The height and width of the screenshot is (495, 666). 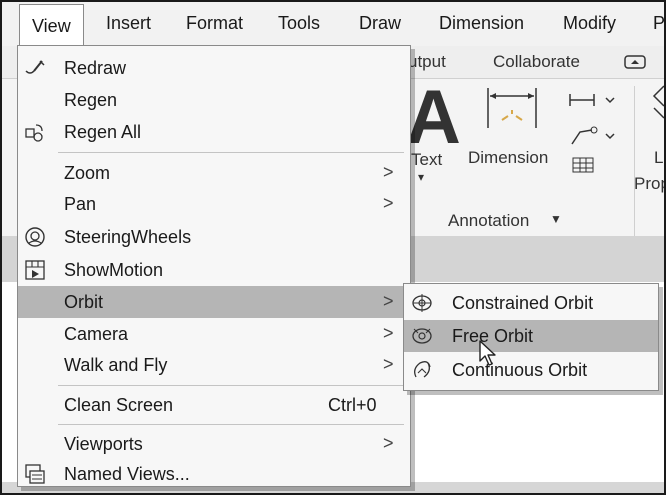 What do you see at coordinates (87, 173) in the screenshot?
I see `menu-item-label: Zoom` at bounding box center [87, 173].